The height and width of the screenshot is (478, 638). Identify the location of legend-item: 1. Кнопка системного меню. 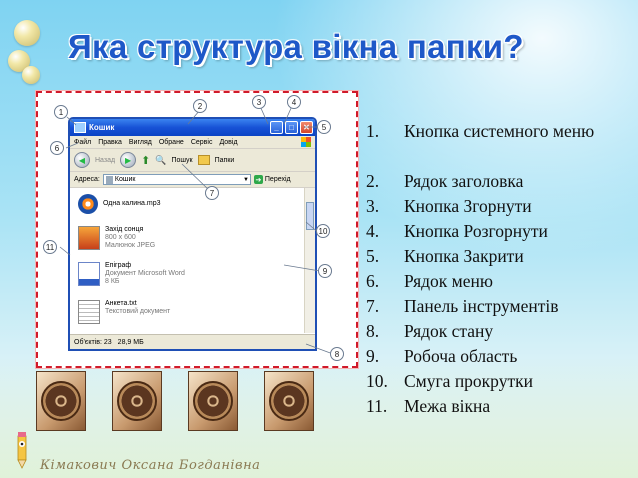
(480, 131).